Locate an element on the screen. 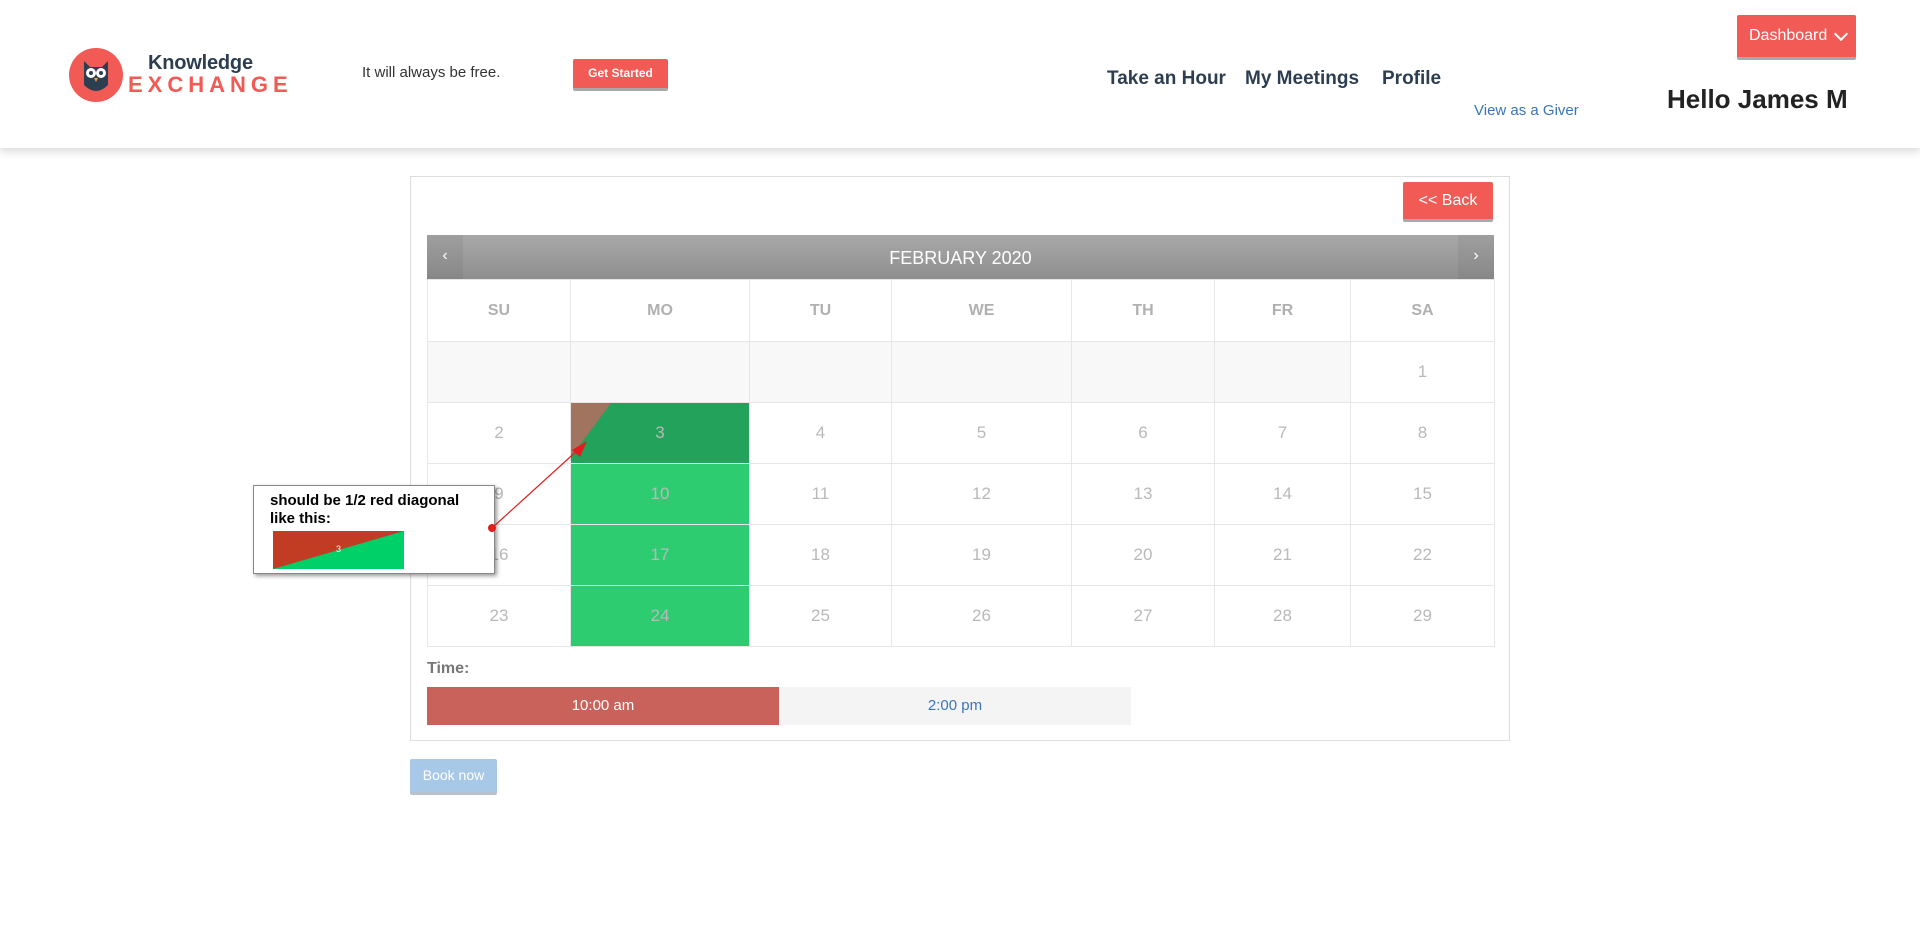 This screenshot has height=937, width=1920. annotation-arrow-icon is located at coordinates (537, 486).